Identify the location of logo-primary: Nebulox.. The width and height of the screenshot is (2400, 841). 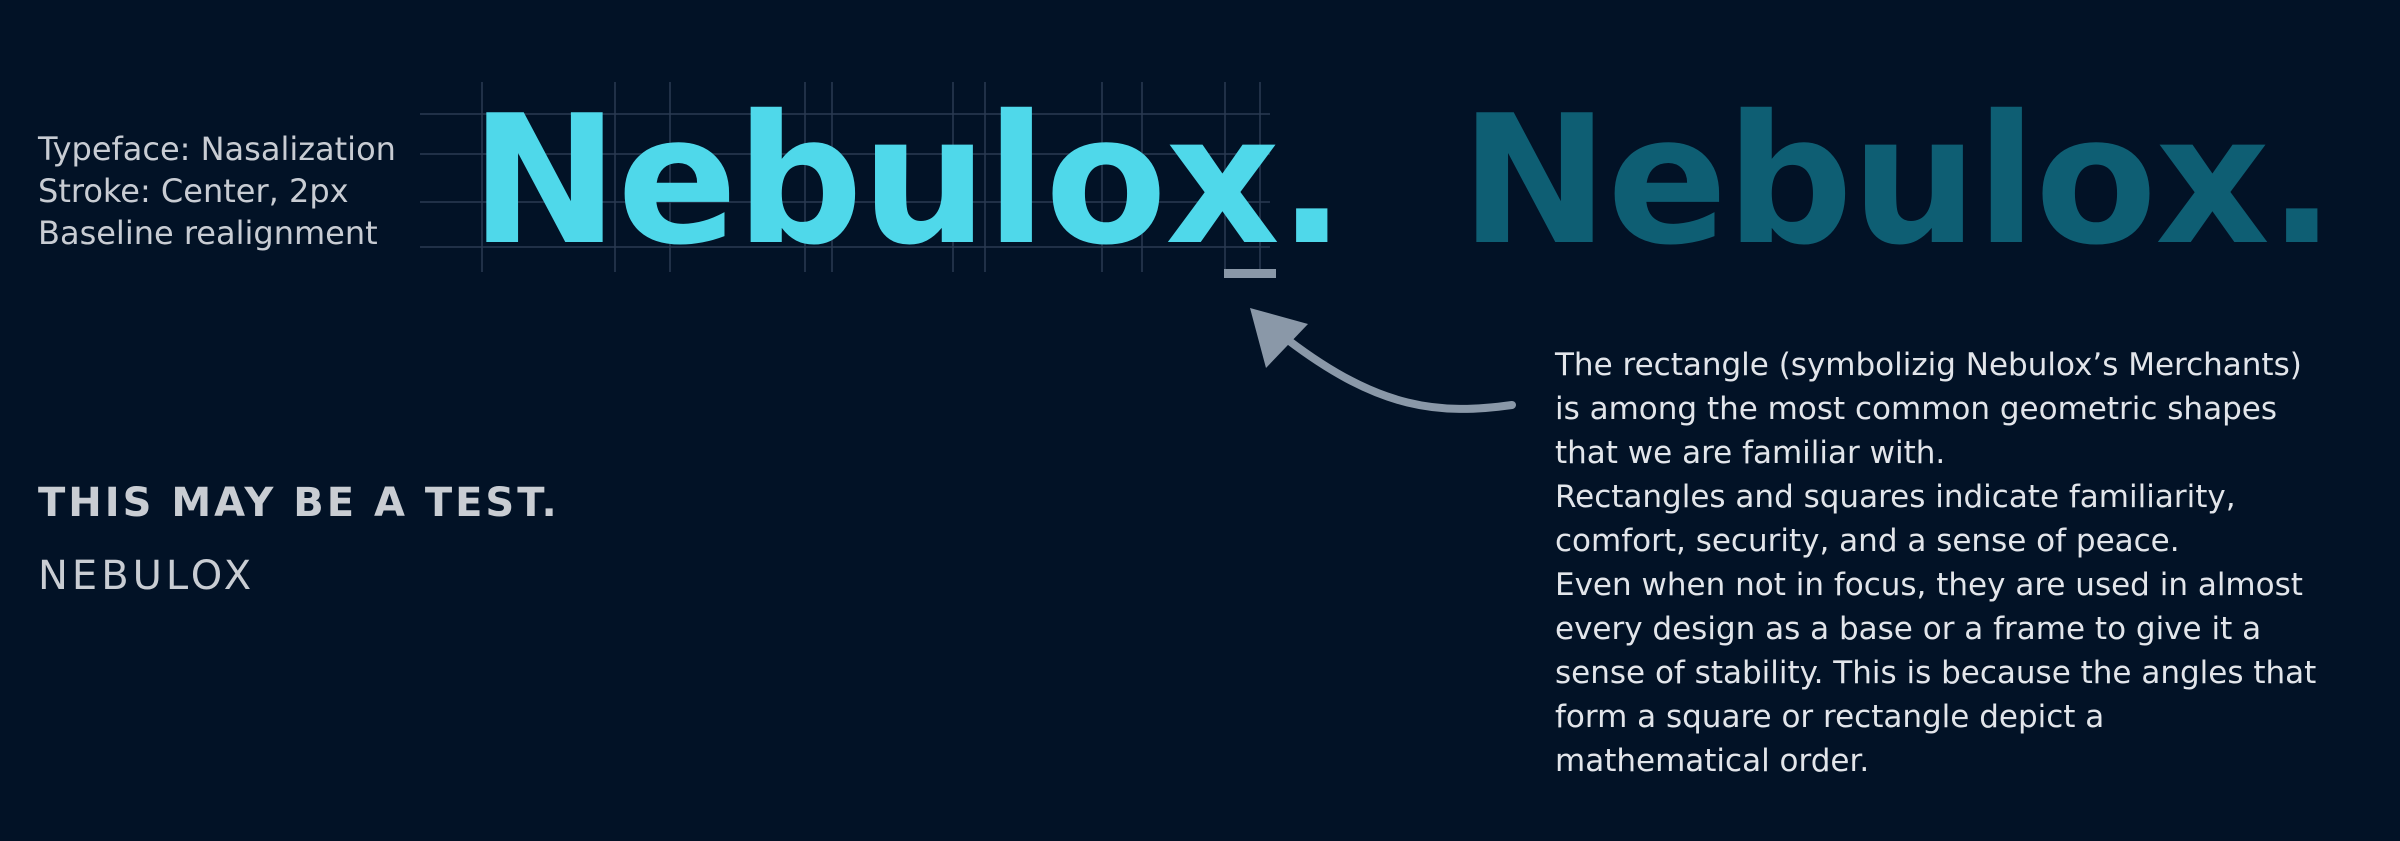
(908, 180).